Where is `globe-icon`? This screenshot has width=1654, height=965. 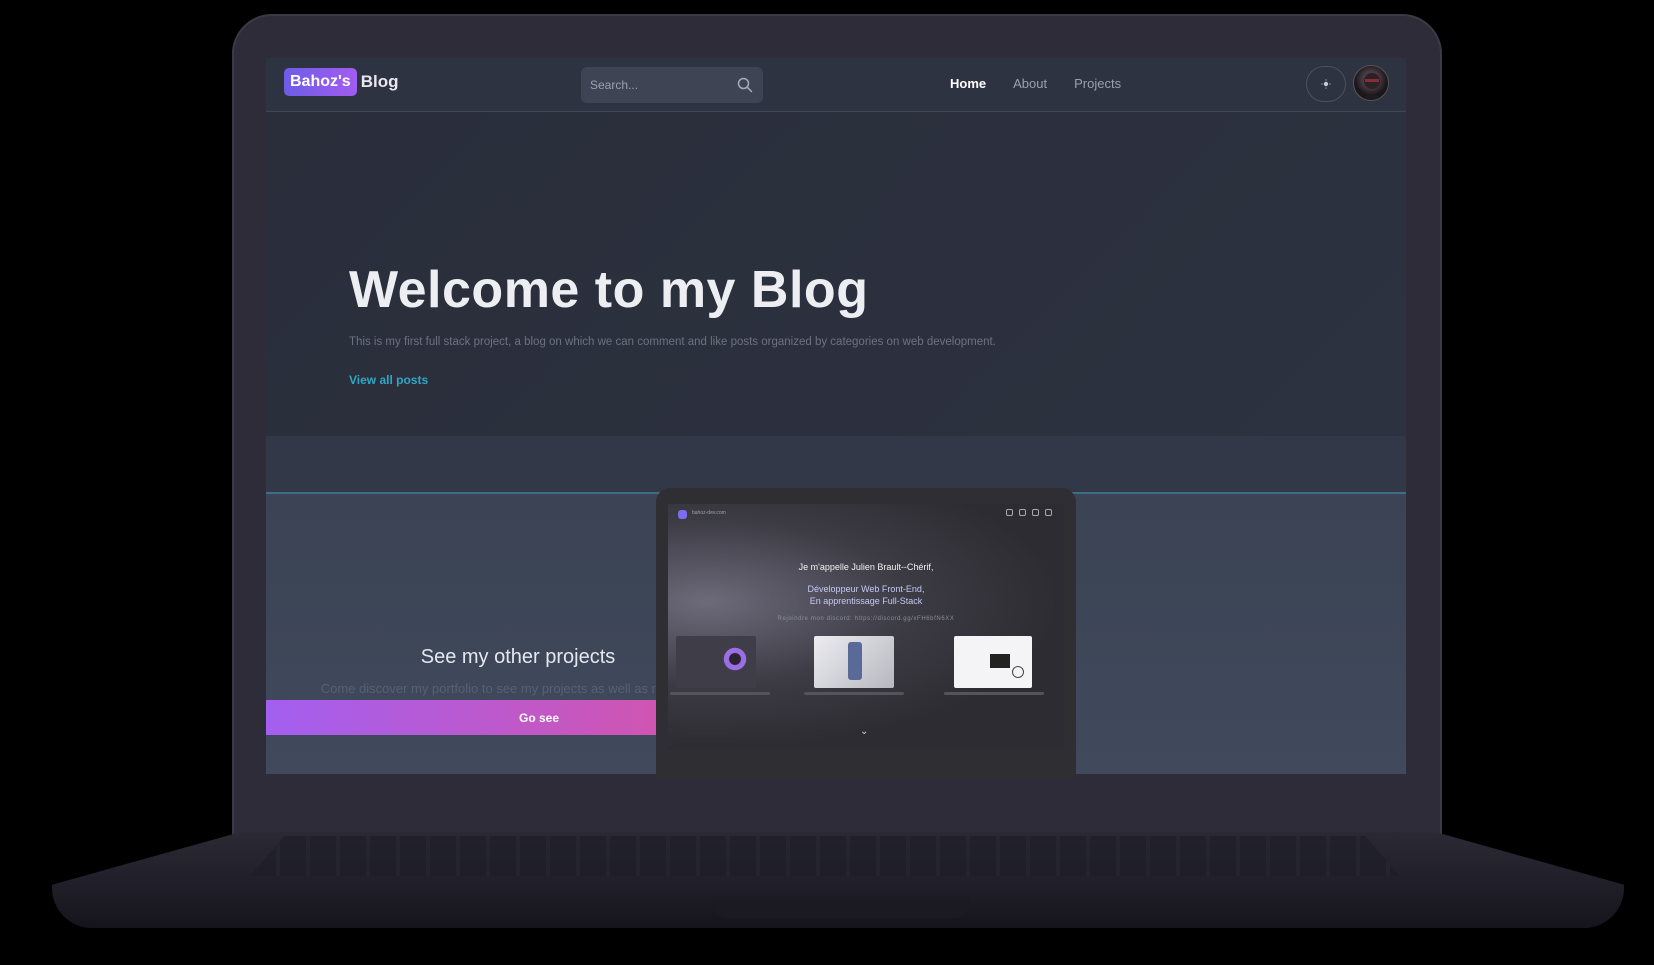 globe-icon is located at coordinates (1018, 672).